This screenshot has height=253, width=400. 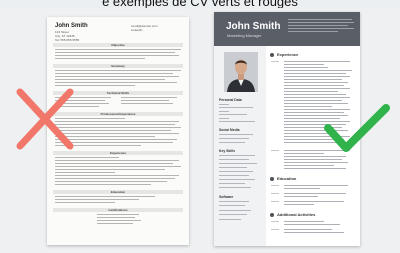 I want to click on bad-resume-contact-line: Tel: 555-555-5555, so click(x=67, y=40).